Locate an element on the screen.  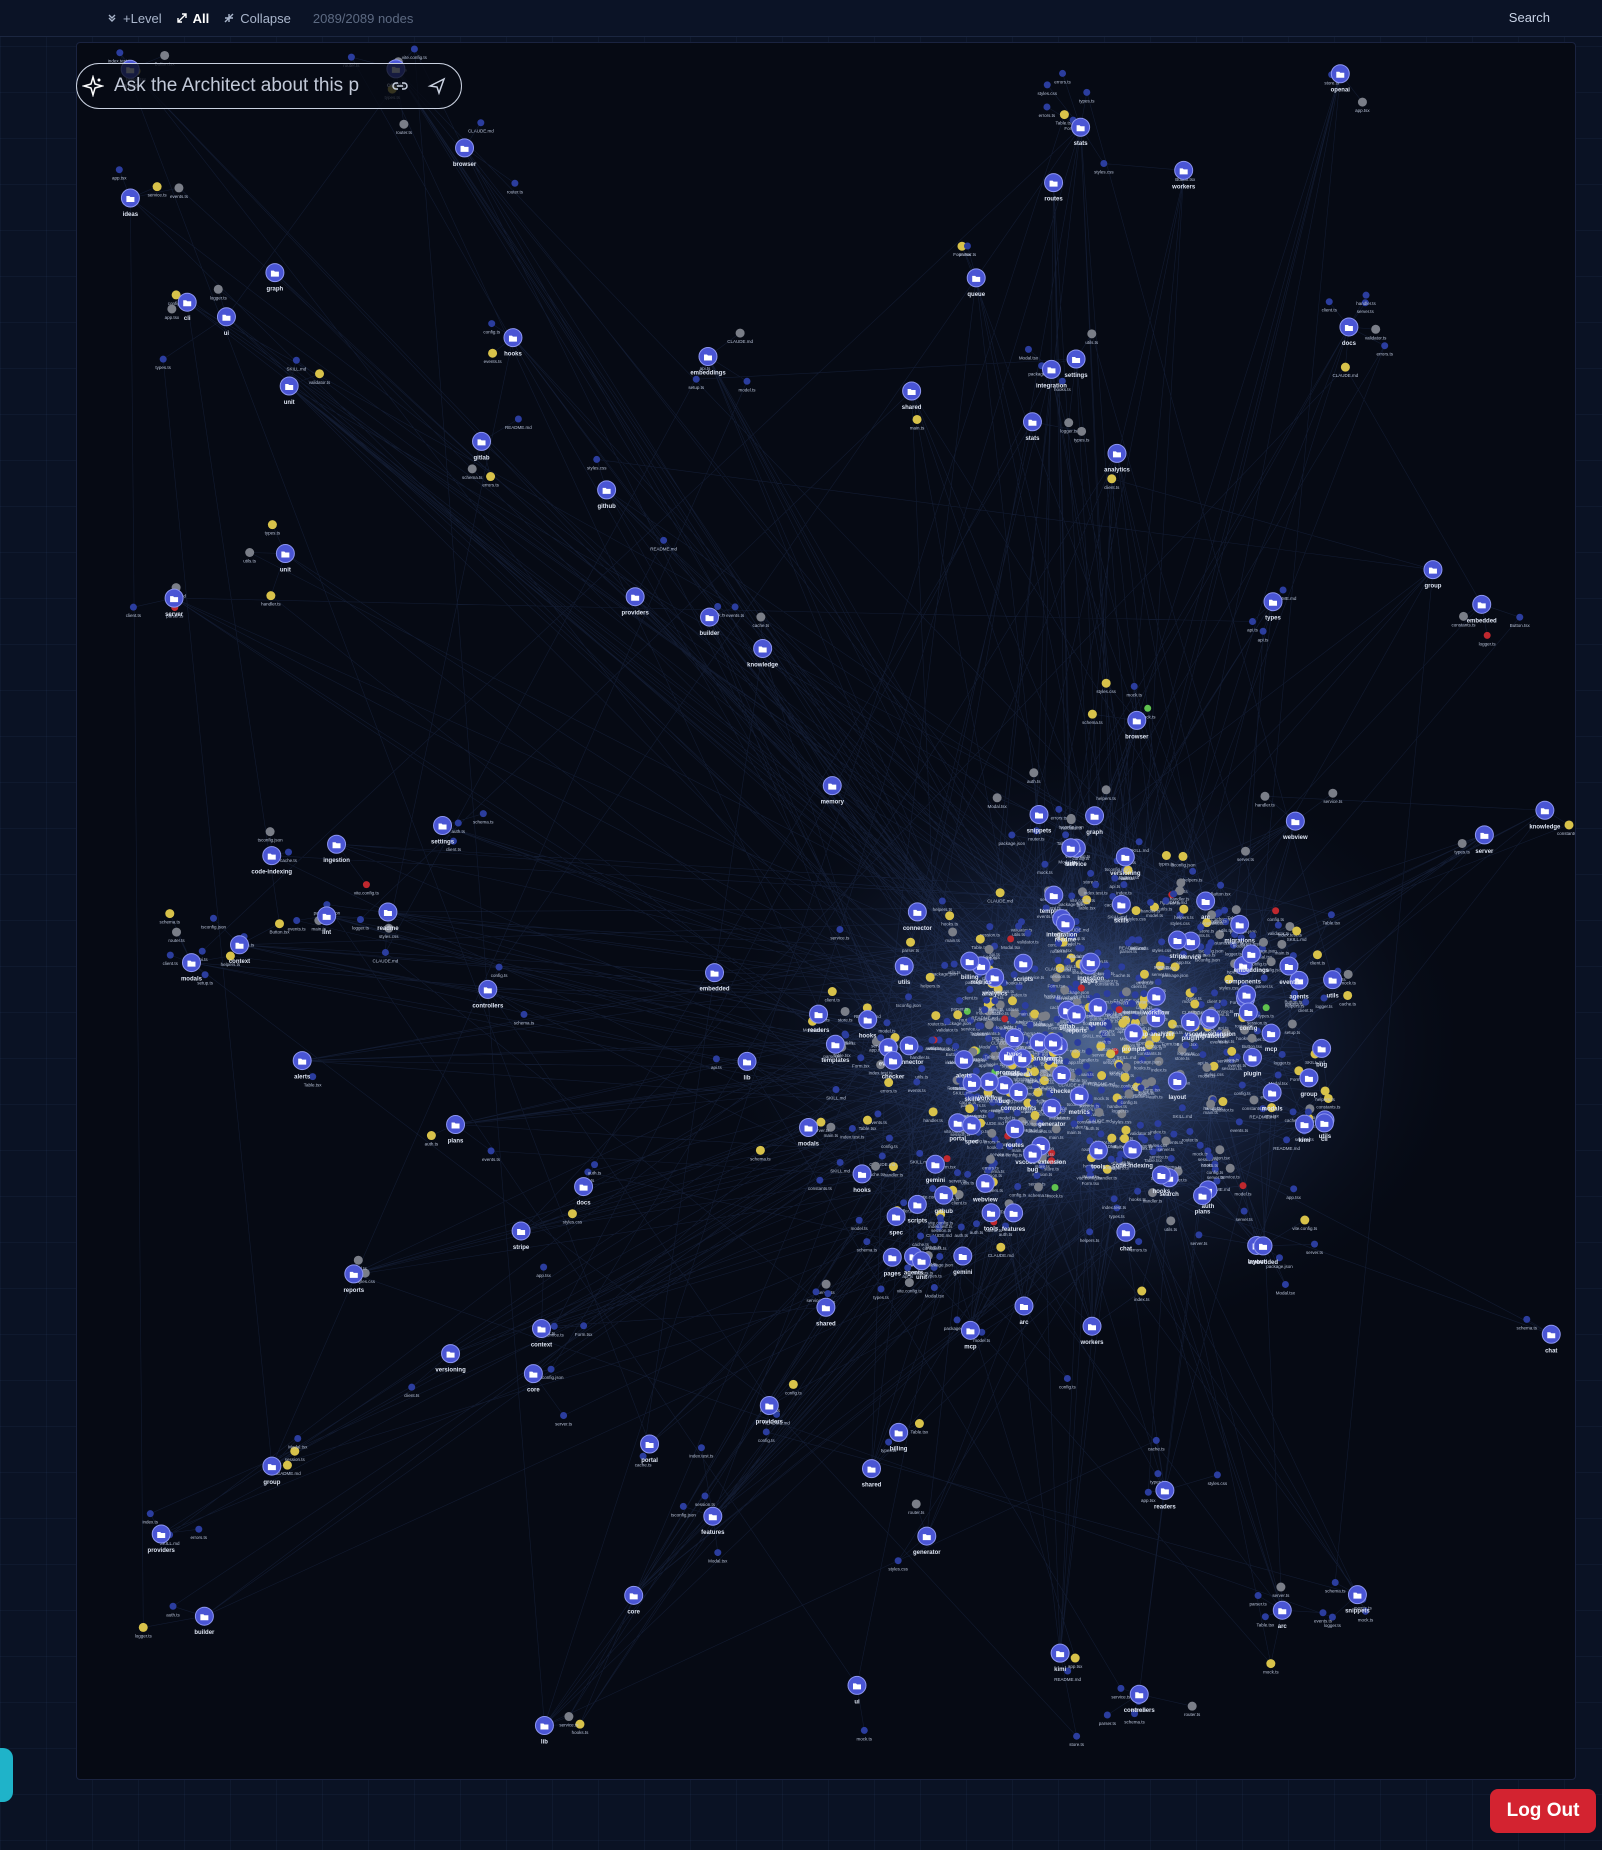
directory-node: embedded is located at coordinates (1482, 609).